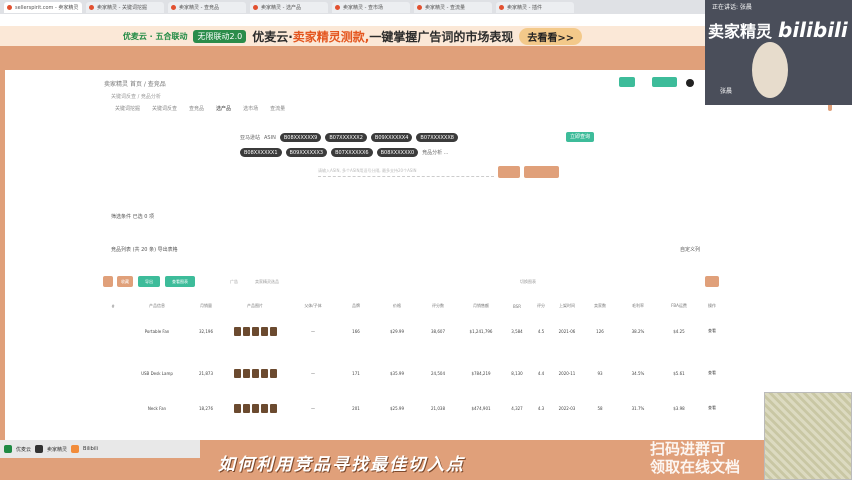 The height and width of the screenshot is (480, 852). Describe the element at coordinates (57, 449) in the screenshot. I see `taskbar-item: 卖家精灵` at that location.